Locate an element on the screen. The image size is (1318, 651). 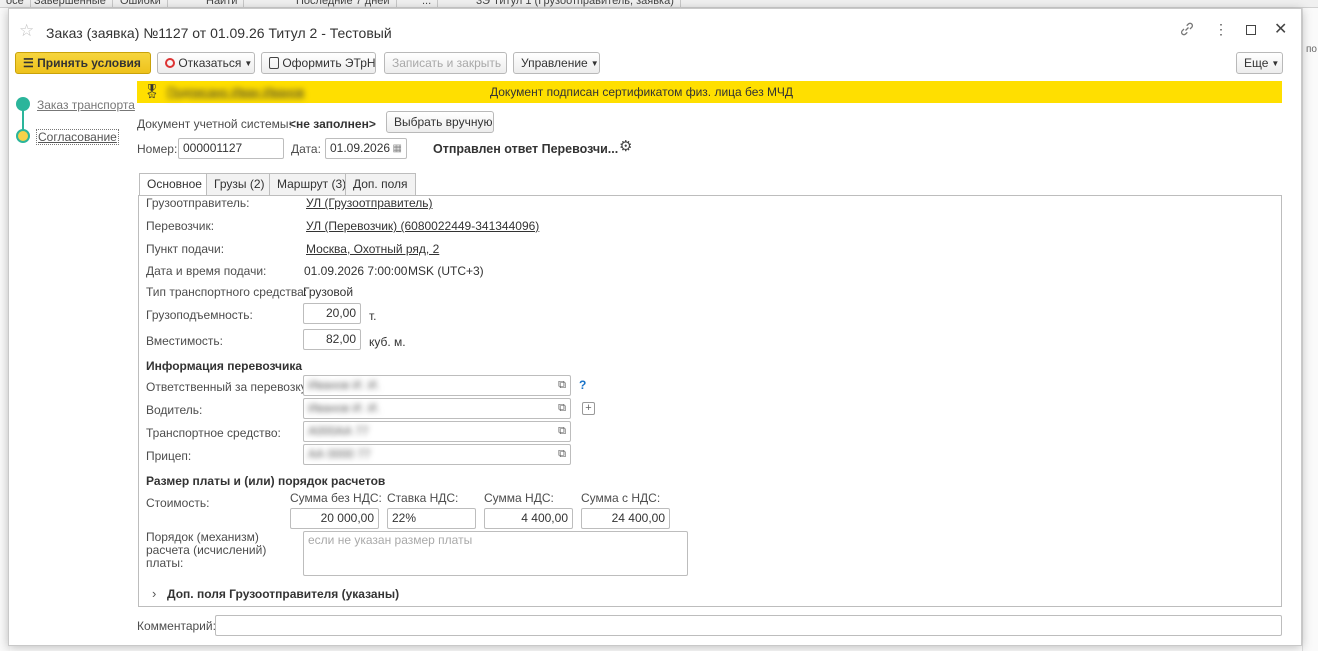
accept-icon: ☰ is located at coordinates (28, 63).